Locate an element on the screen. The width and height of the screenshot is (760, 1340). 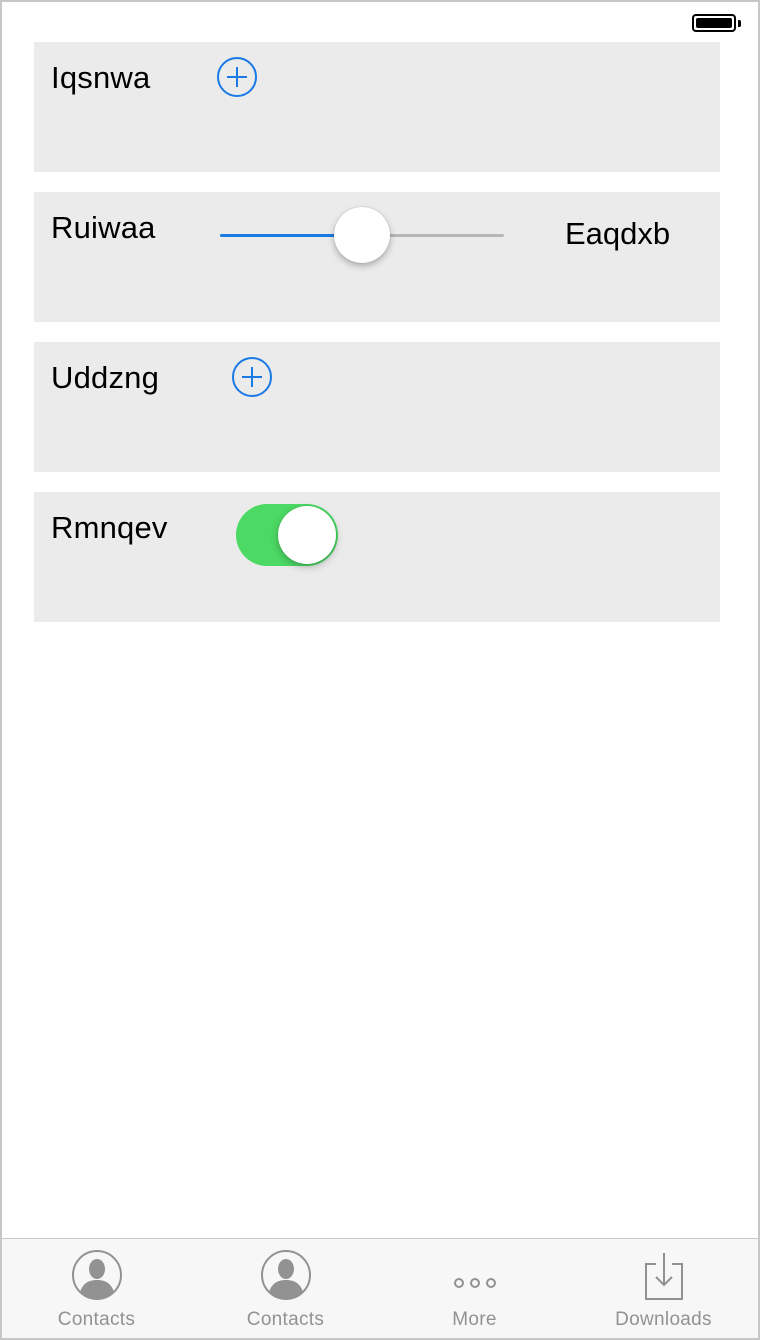
row-label: Rmnqev is located at coordinates (109, 527).